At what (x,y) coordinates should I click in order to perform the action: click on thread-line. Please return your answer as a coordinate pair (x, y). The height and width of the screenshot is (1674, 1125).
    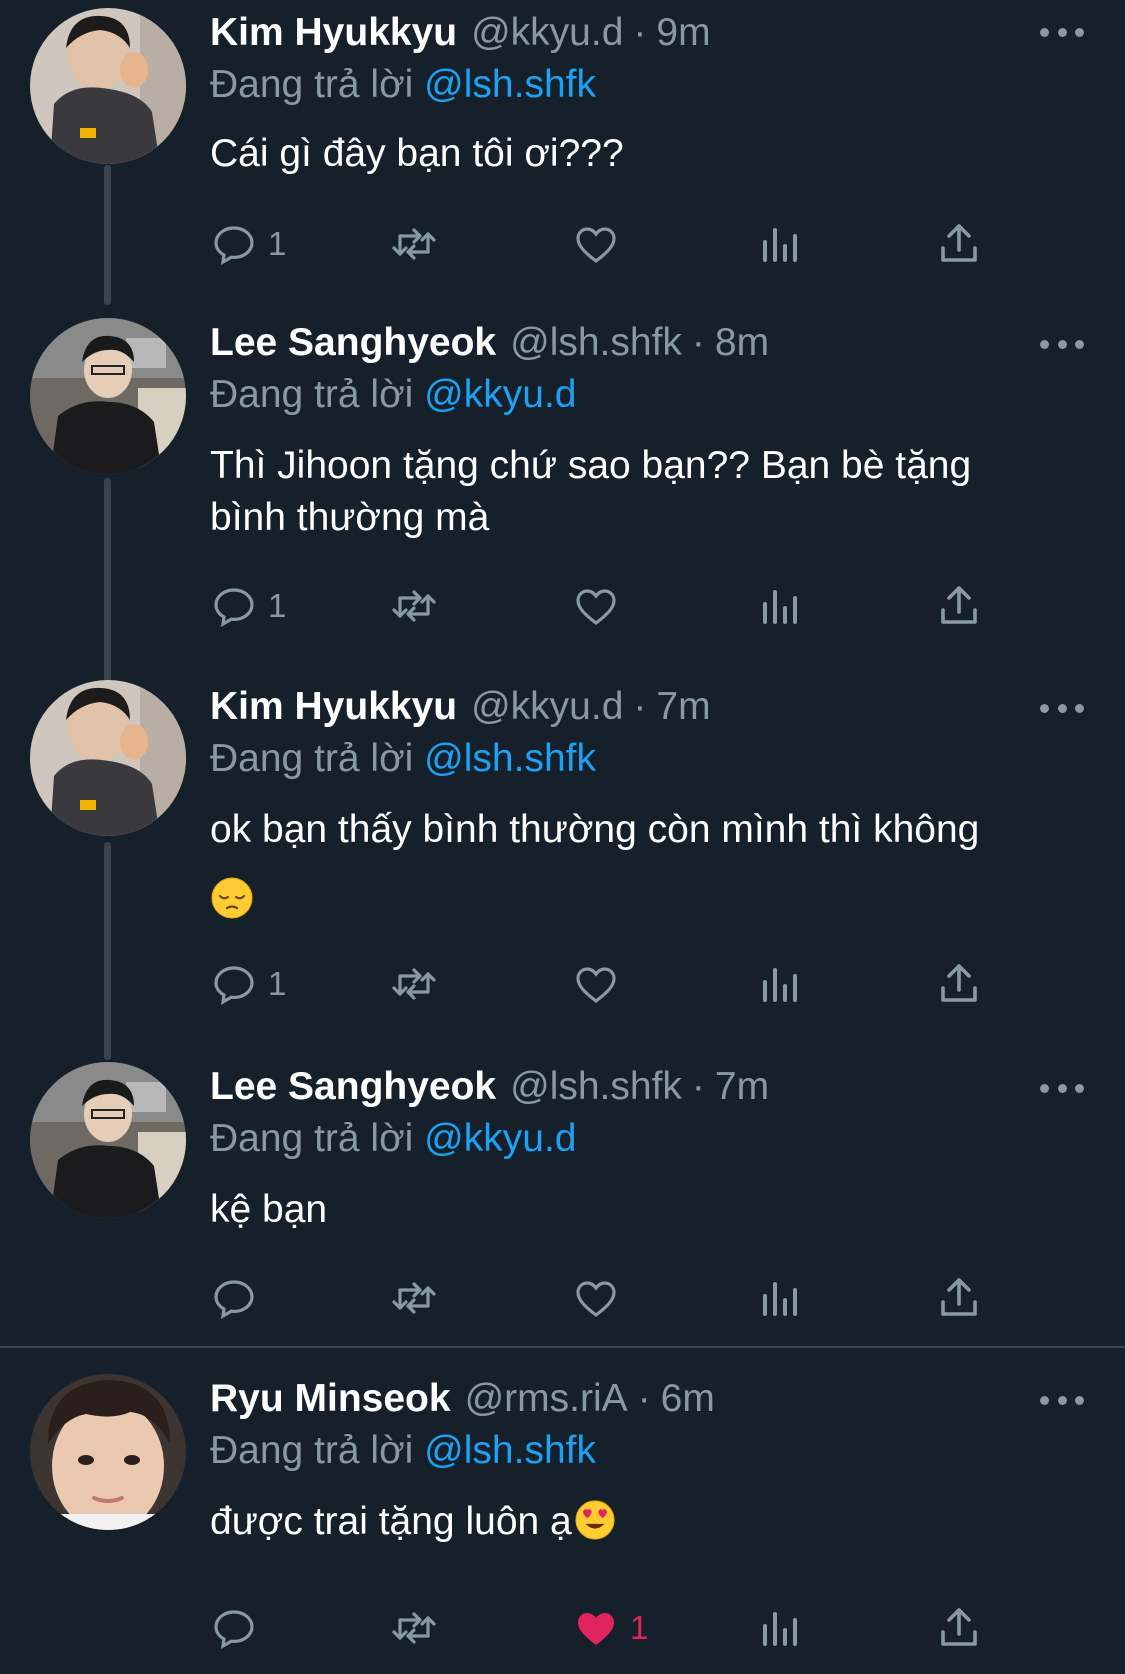
    Looking at the image, I should click on (107, 235).